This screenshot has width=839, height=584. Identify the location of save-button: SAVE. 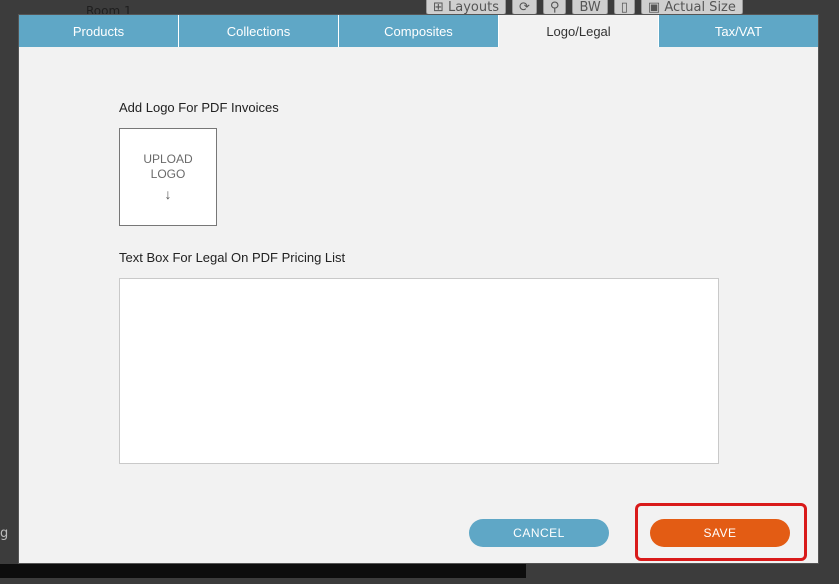
(720, 533).